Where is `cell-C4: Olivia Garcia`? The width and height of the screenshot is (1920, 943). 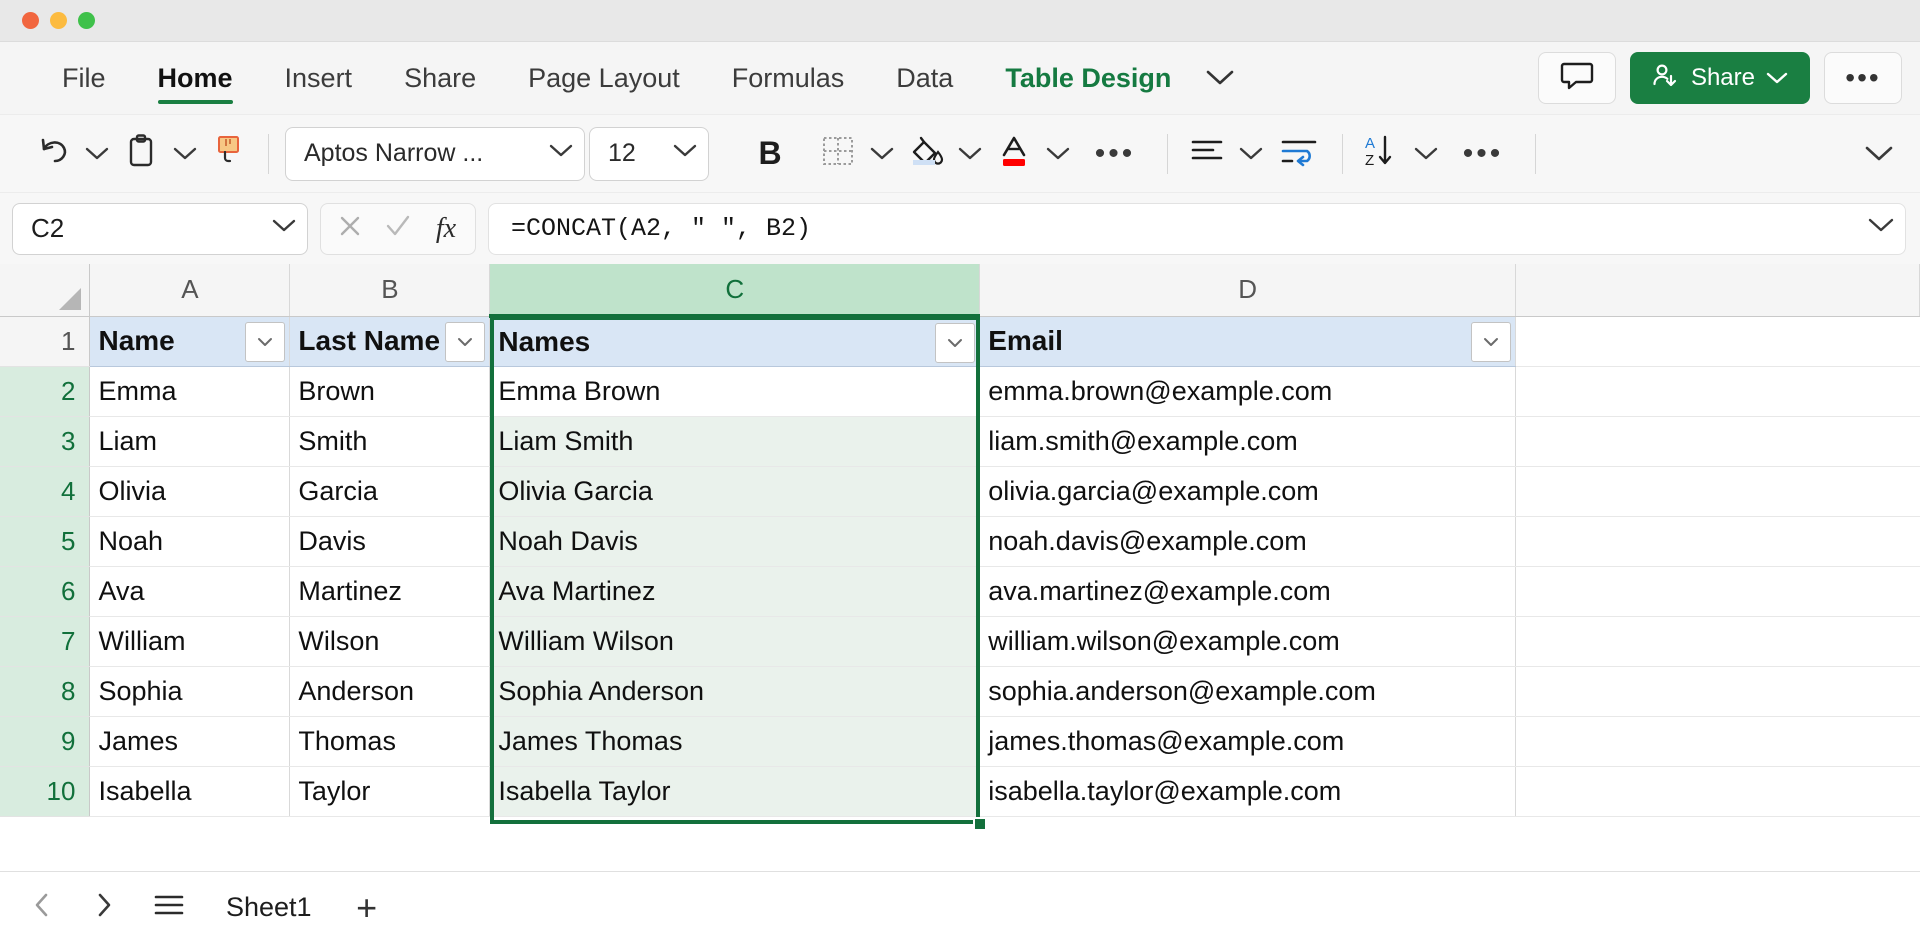 cell-C4: Olivia Garcia is located at coordinates (735, 491).